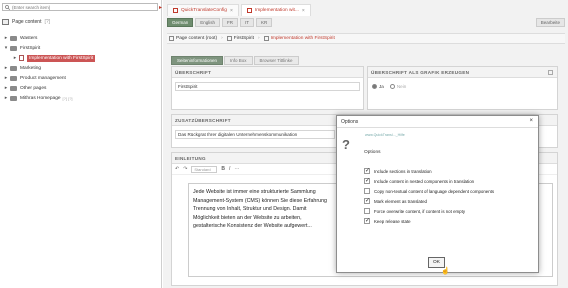 This screenshot has width=568, height=288. Describe the element at coordinates (378, 87) in the screenshot. I see `radio-yes: Ja` at that location.